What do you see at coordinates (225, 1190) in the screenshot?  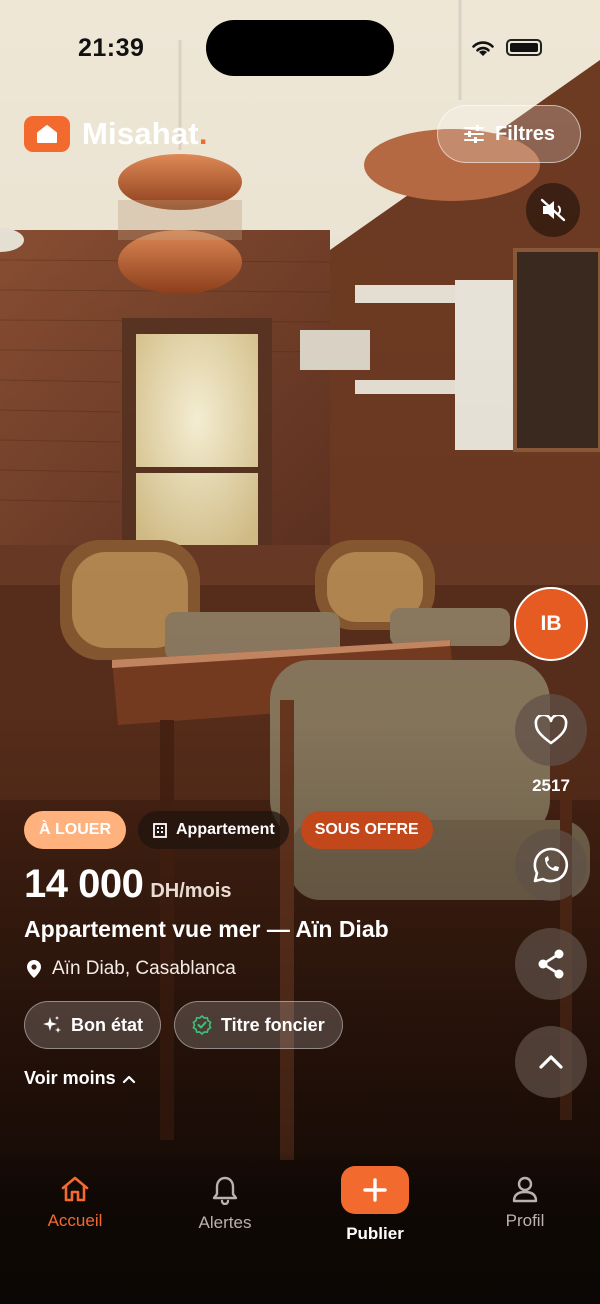 I see `bell-icon` at bounding box center [225, 1190].